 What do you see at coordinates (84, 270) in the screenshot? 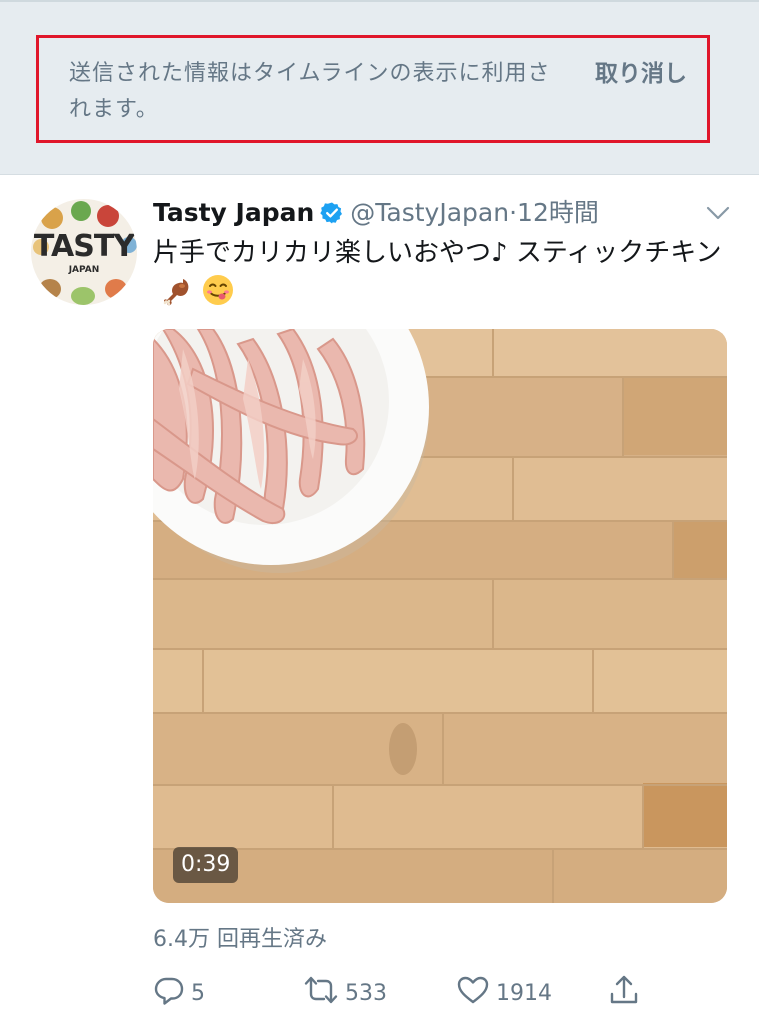
I see `avatar-brand-subtext: JAPAN` at bounding box center [84, 270].